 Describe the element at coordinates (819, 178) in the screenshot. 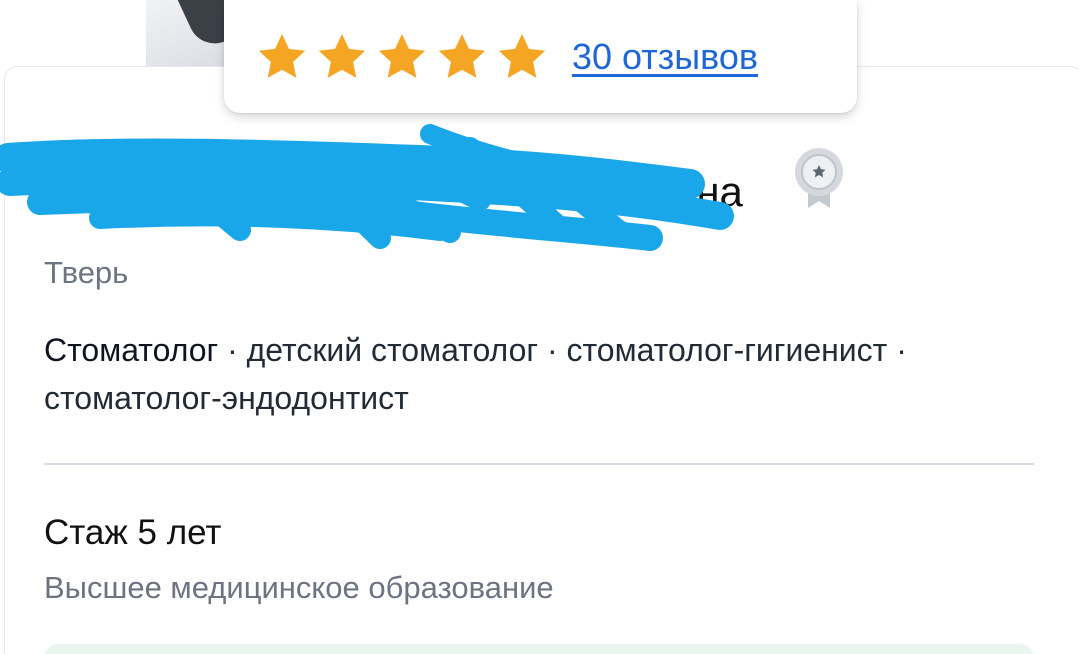

I see `medal-icon` at that location.